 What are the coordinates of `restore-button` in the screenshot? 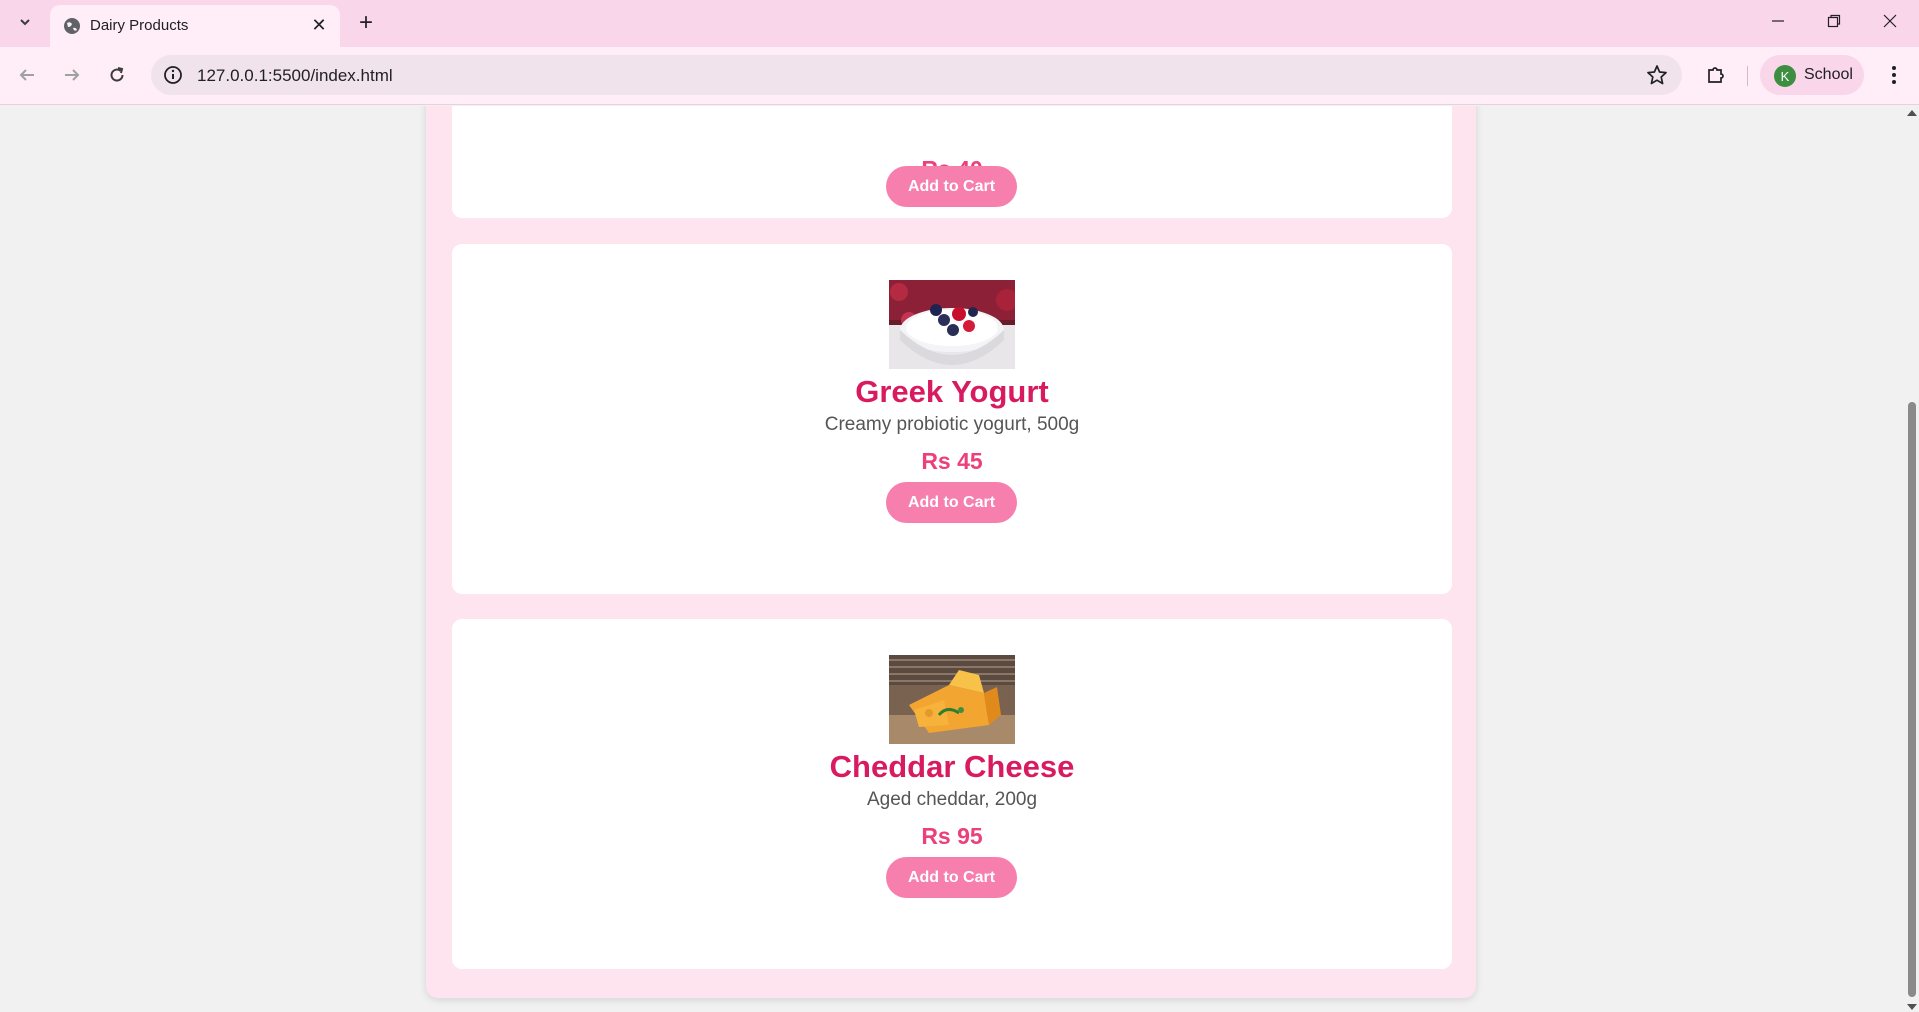 It's located at (1834, 21).